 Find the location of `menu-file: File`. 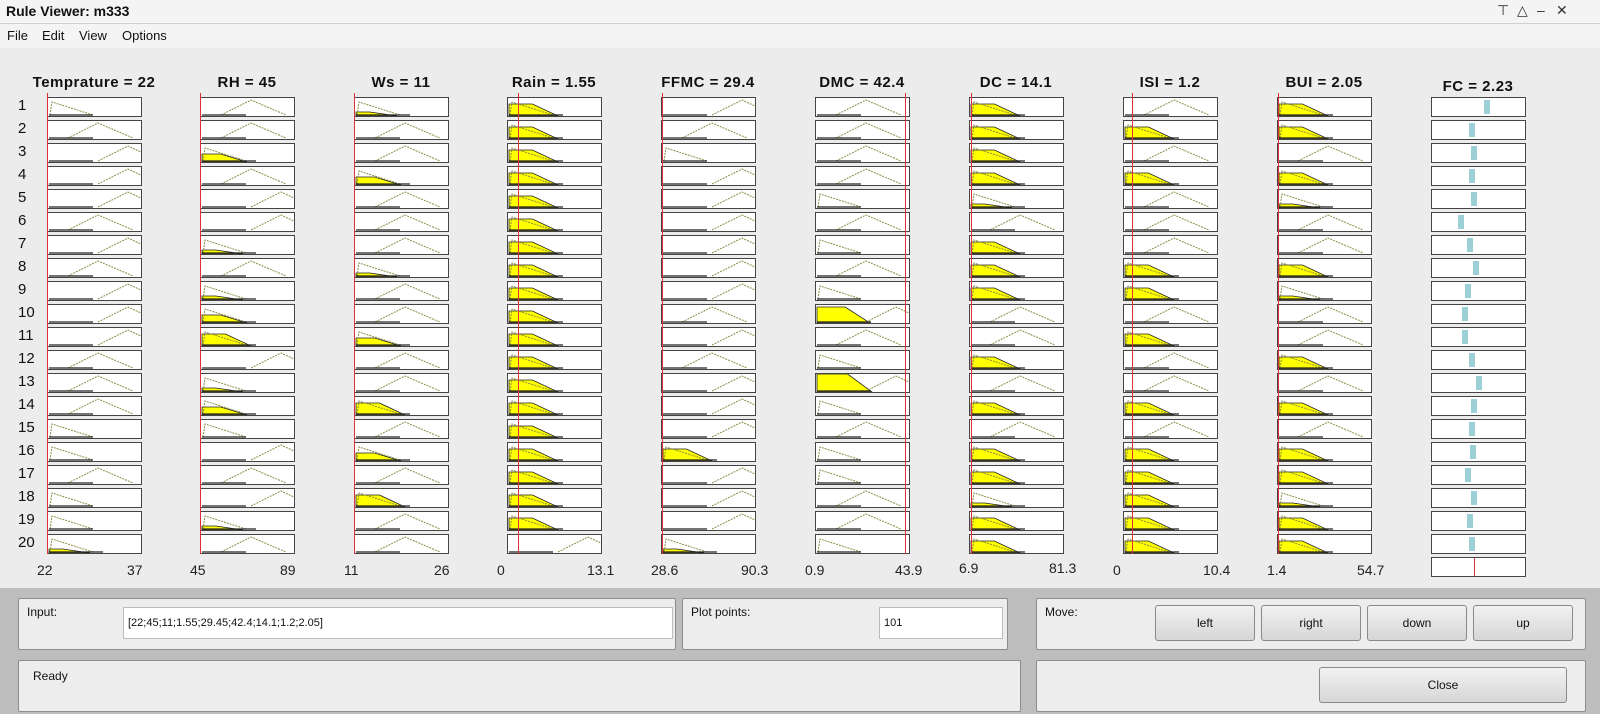

menu-file: File is located at coordinates (17, 35).